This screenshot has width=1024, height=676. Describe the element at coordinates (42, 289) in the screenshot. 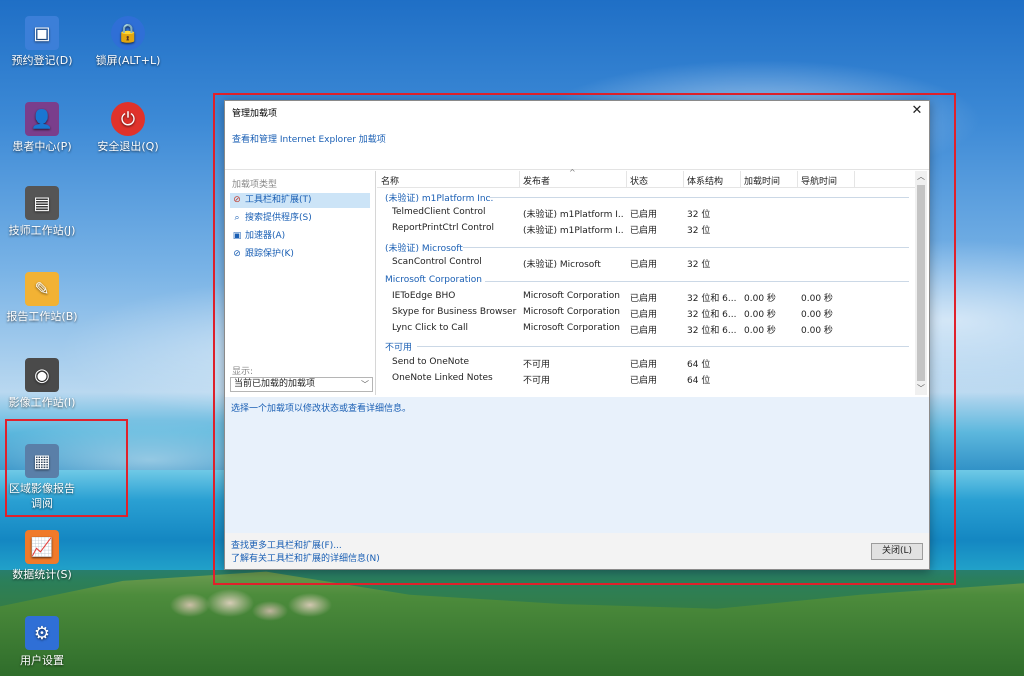

I see `report-icon: ✎` at that location.